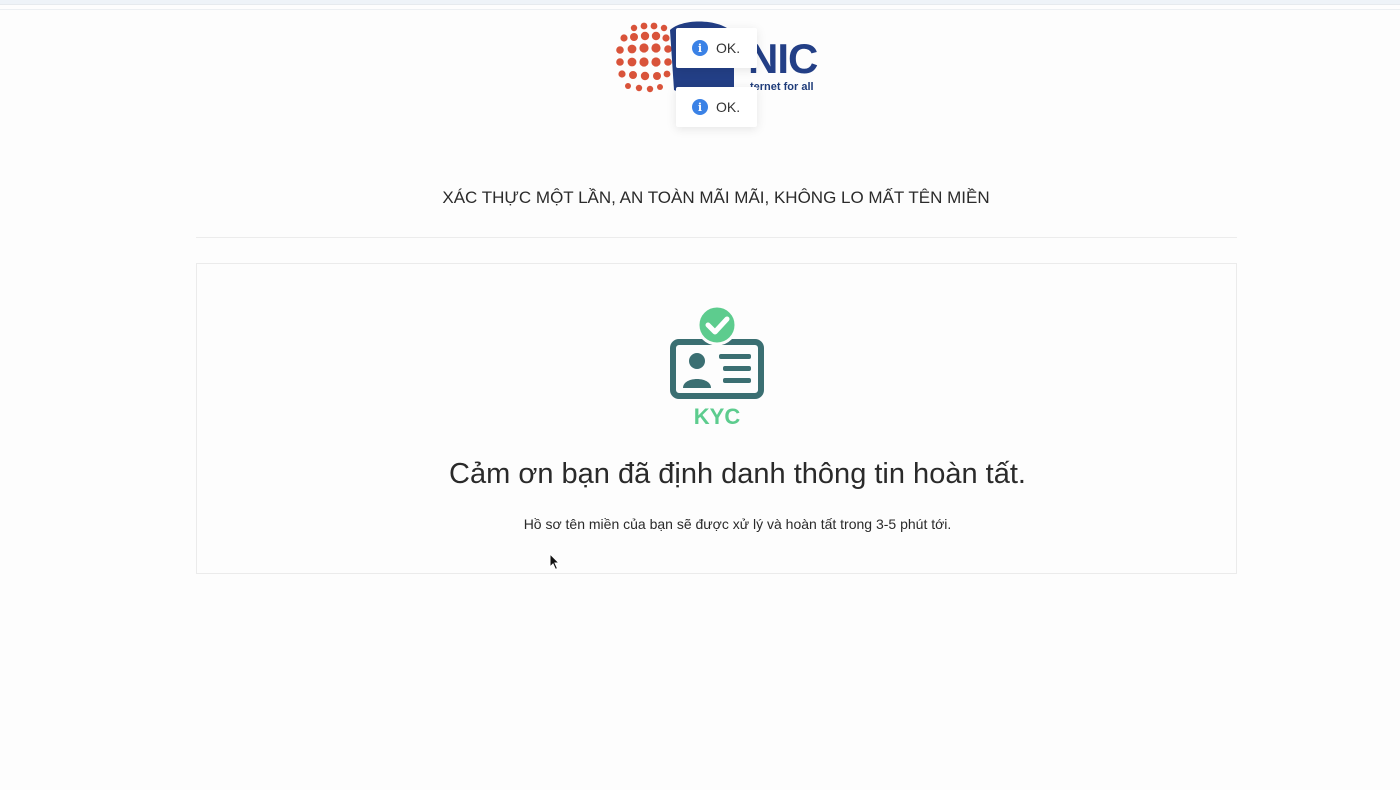  What do you see at coordinates (783, 58) in the screenshot?
I see `logo-brand-text: NIC` at bounding box center [783, 58].